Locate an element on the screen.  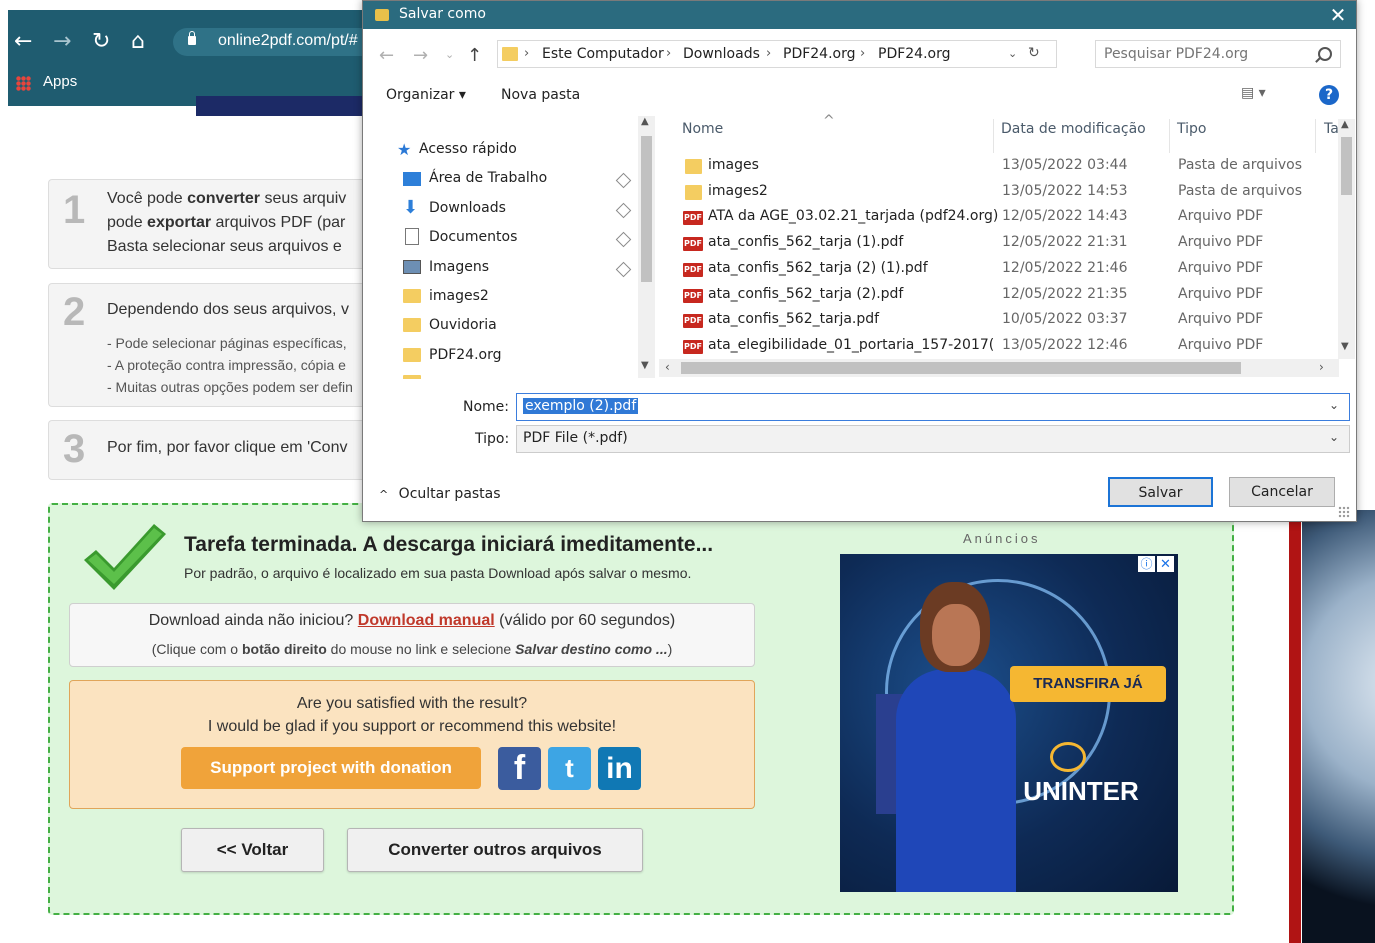
download-manual-link: Download manual is located at coordinates (426, 620).